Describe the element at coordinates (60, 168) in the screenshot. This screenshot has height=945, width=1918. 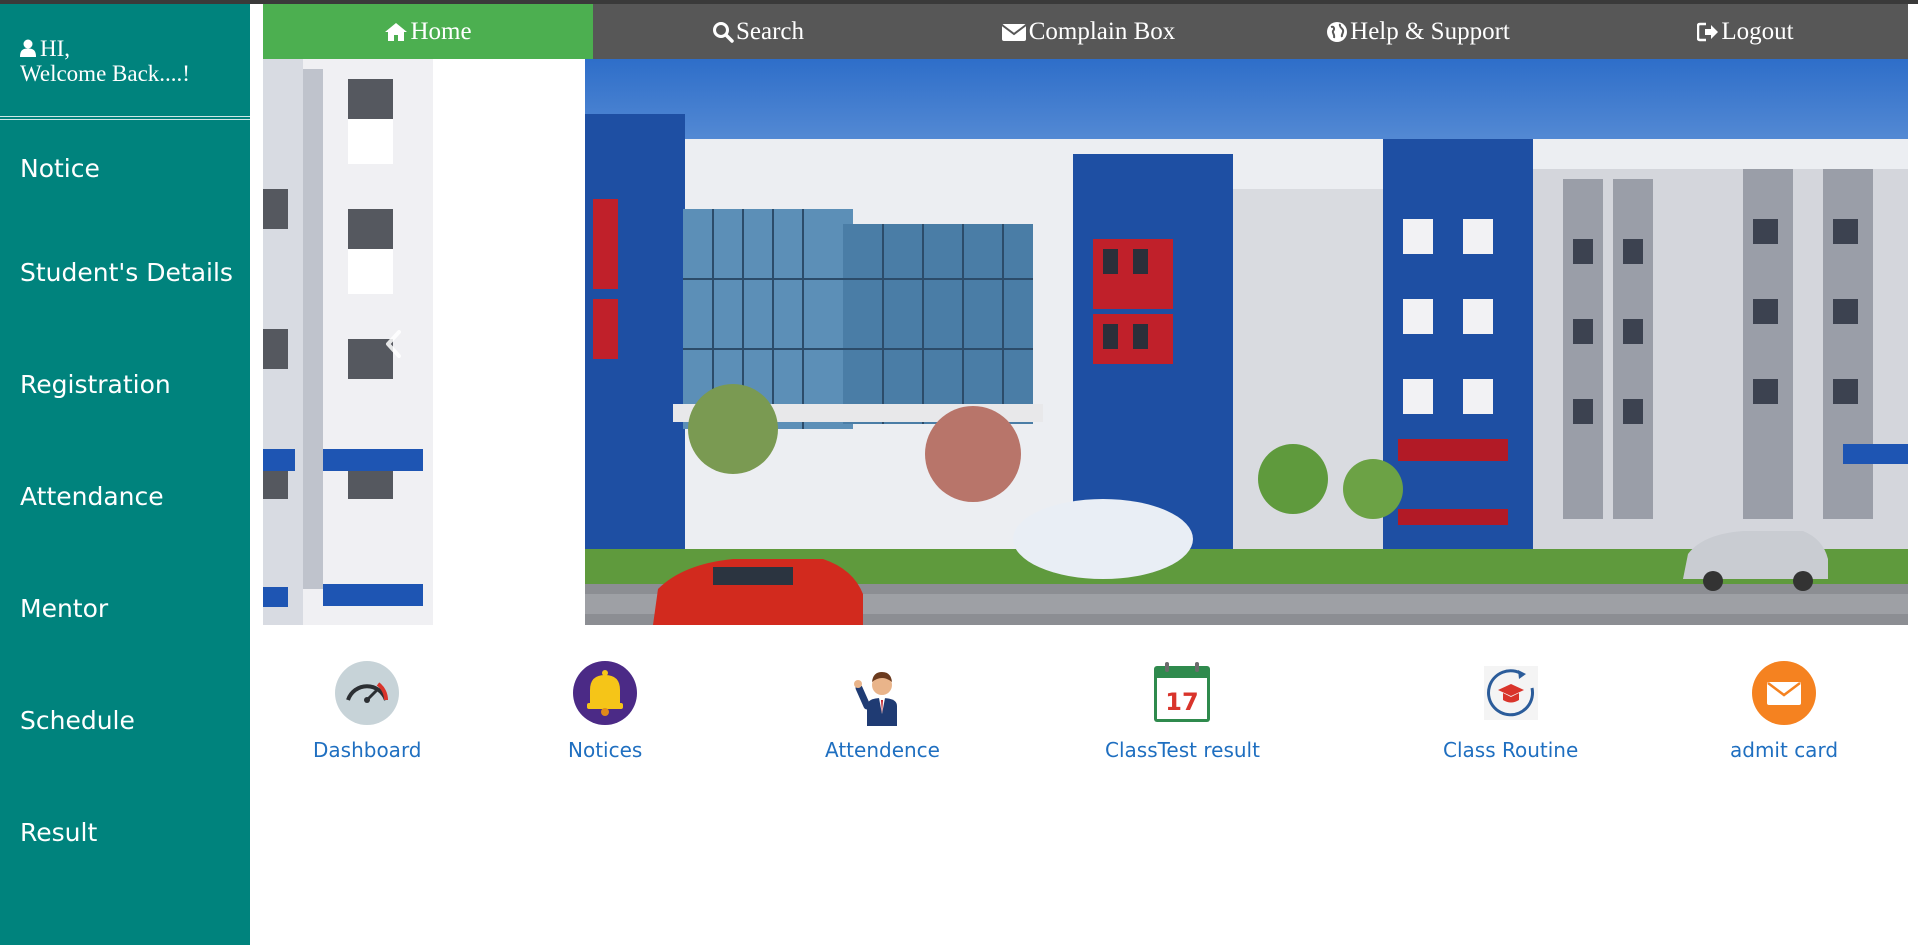
I see `sidebar-item-label: Notice` at that location.